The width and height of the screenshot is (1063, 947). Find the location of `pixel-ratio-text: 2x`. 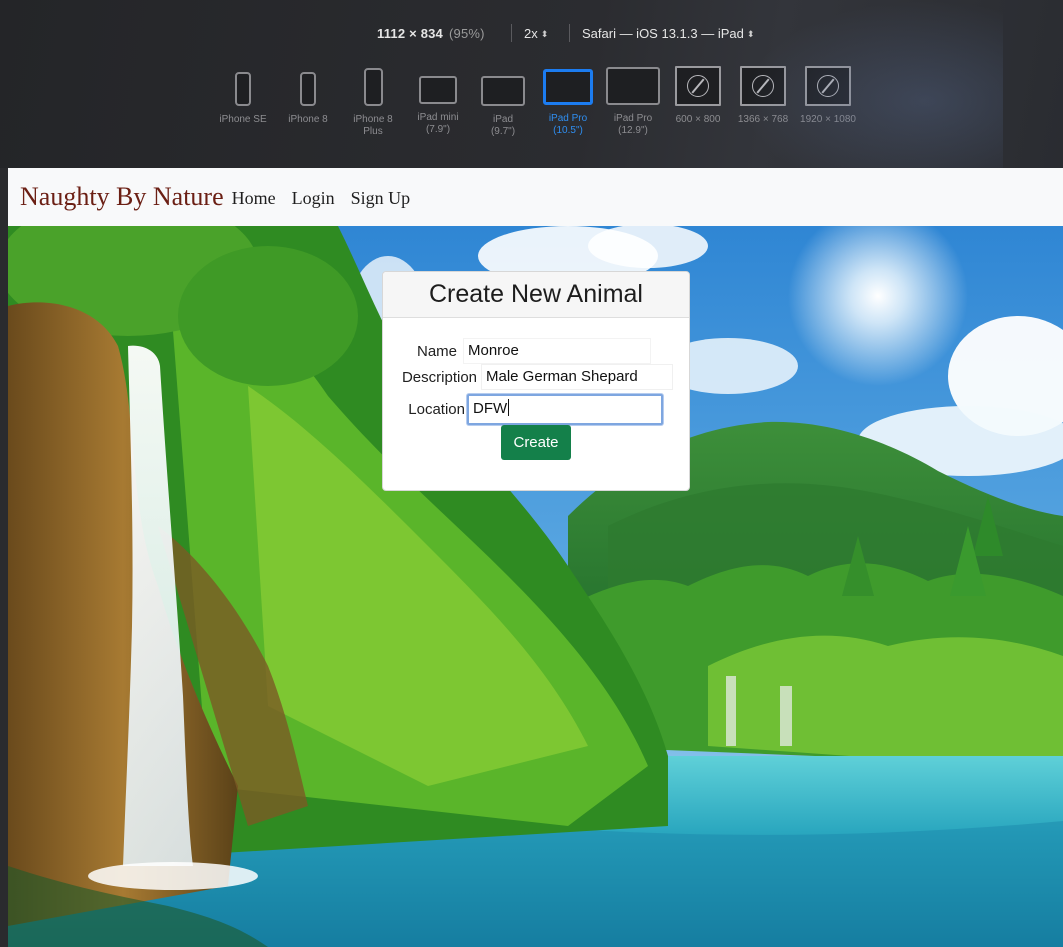

pixel-ratio-text: 2x is located at coordinates (531, 33).